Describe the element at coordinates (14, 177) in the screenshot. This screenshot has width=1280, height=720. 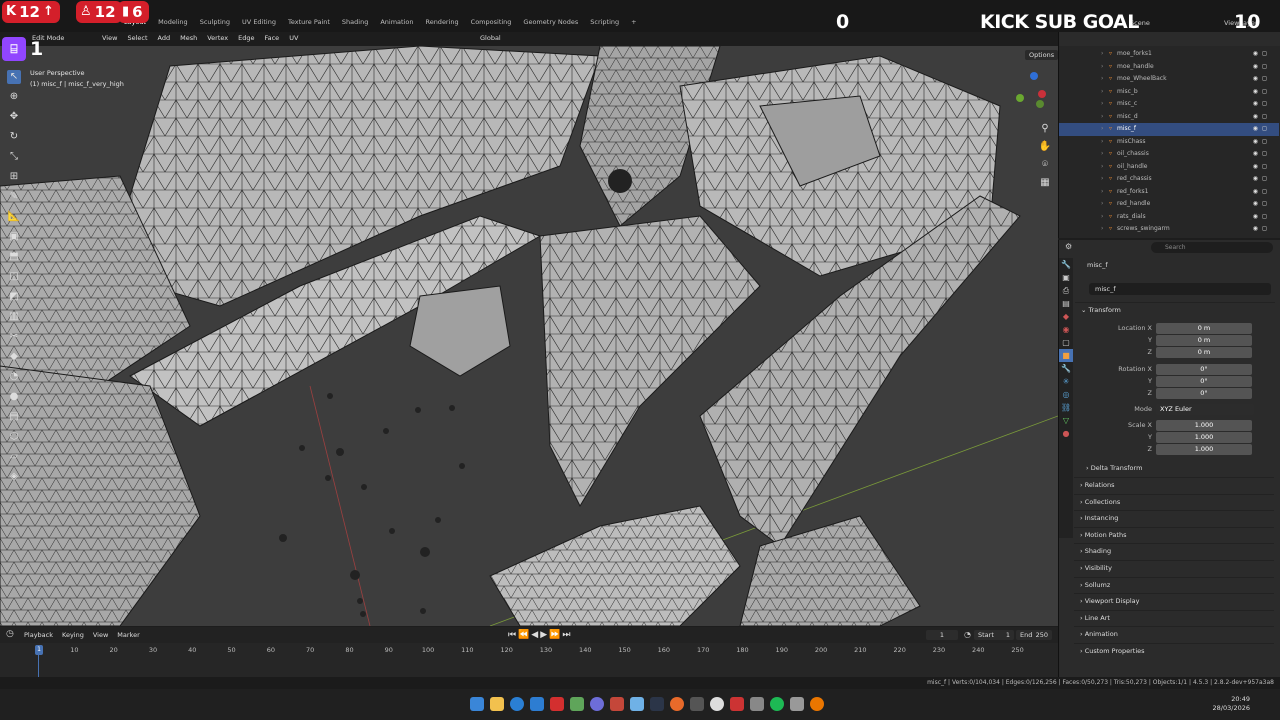
I see `transform-tool-icon: ⊞` at that location.